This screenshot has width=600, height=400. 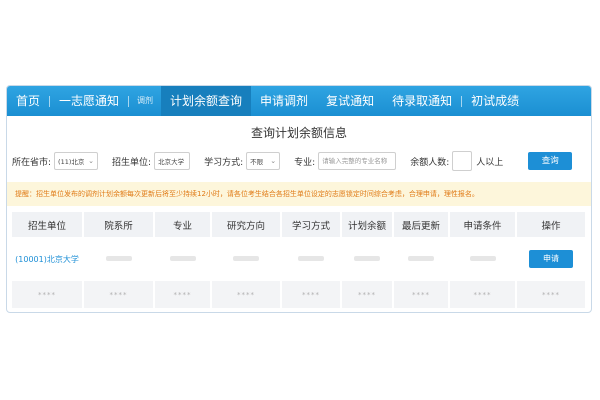 I want to click on column-header: 专业, so click(x=183, y=224).